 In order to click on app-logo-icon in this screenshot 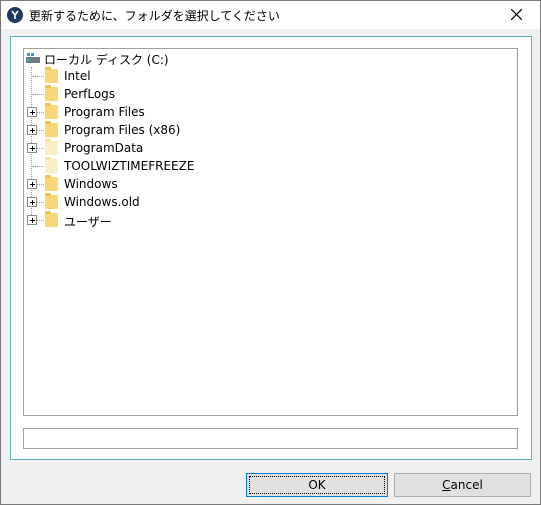, I will do `click(15, 15)`.